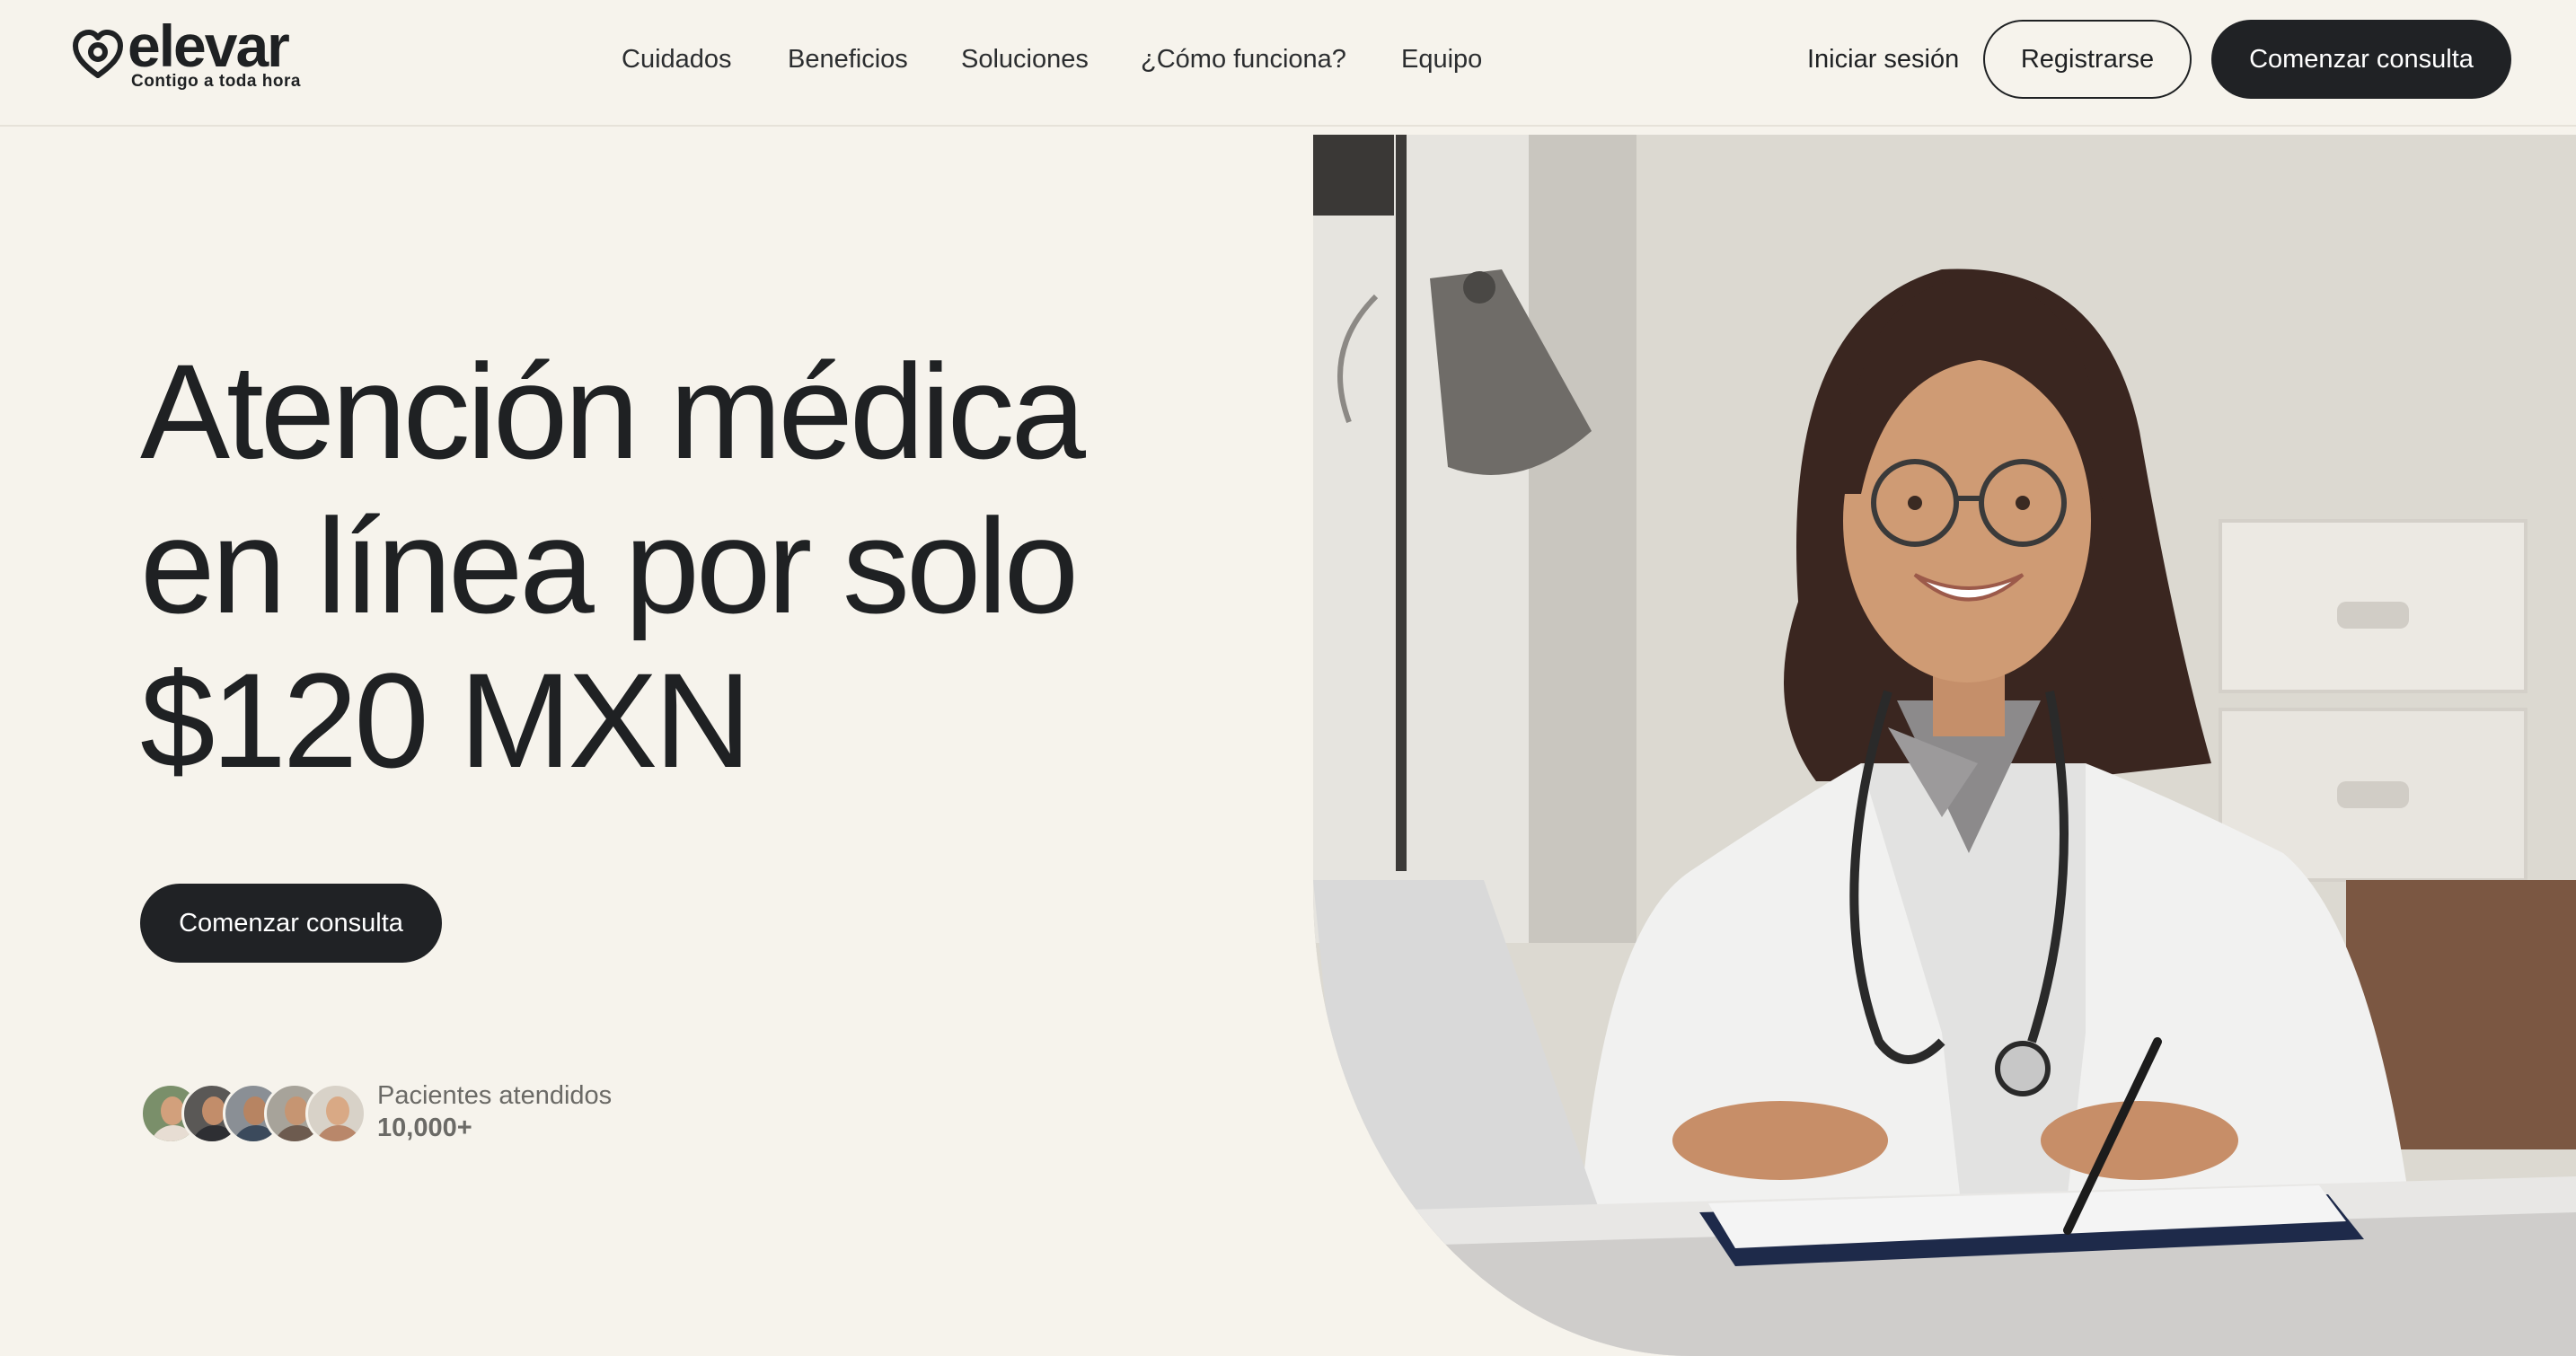 The image size is (2576, 1356). What do you see at coordinates (677, 59) in the screenshot?
I see `nav-item-cuidados: Cuidados` at bounding box center [677, 59].